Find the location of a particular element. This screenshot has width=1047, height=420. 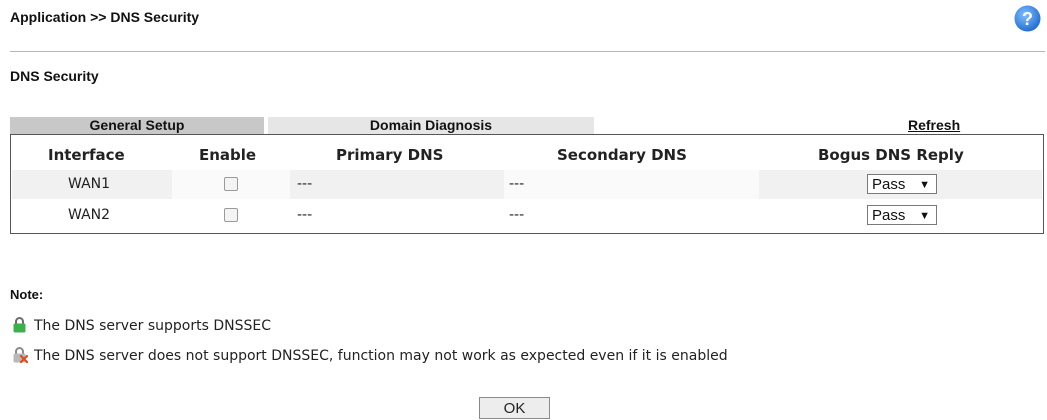

col-header-bogus-dns-reply: Bogus DNS Reply is located at coordinates (891, 155).